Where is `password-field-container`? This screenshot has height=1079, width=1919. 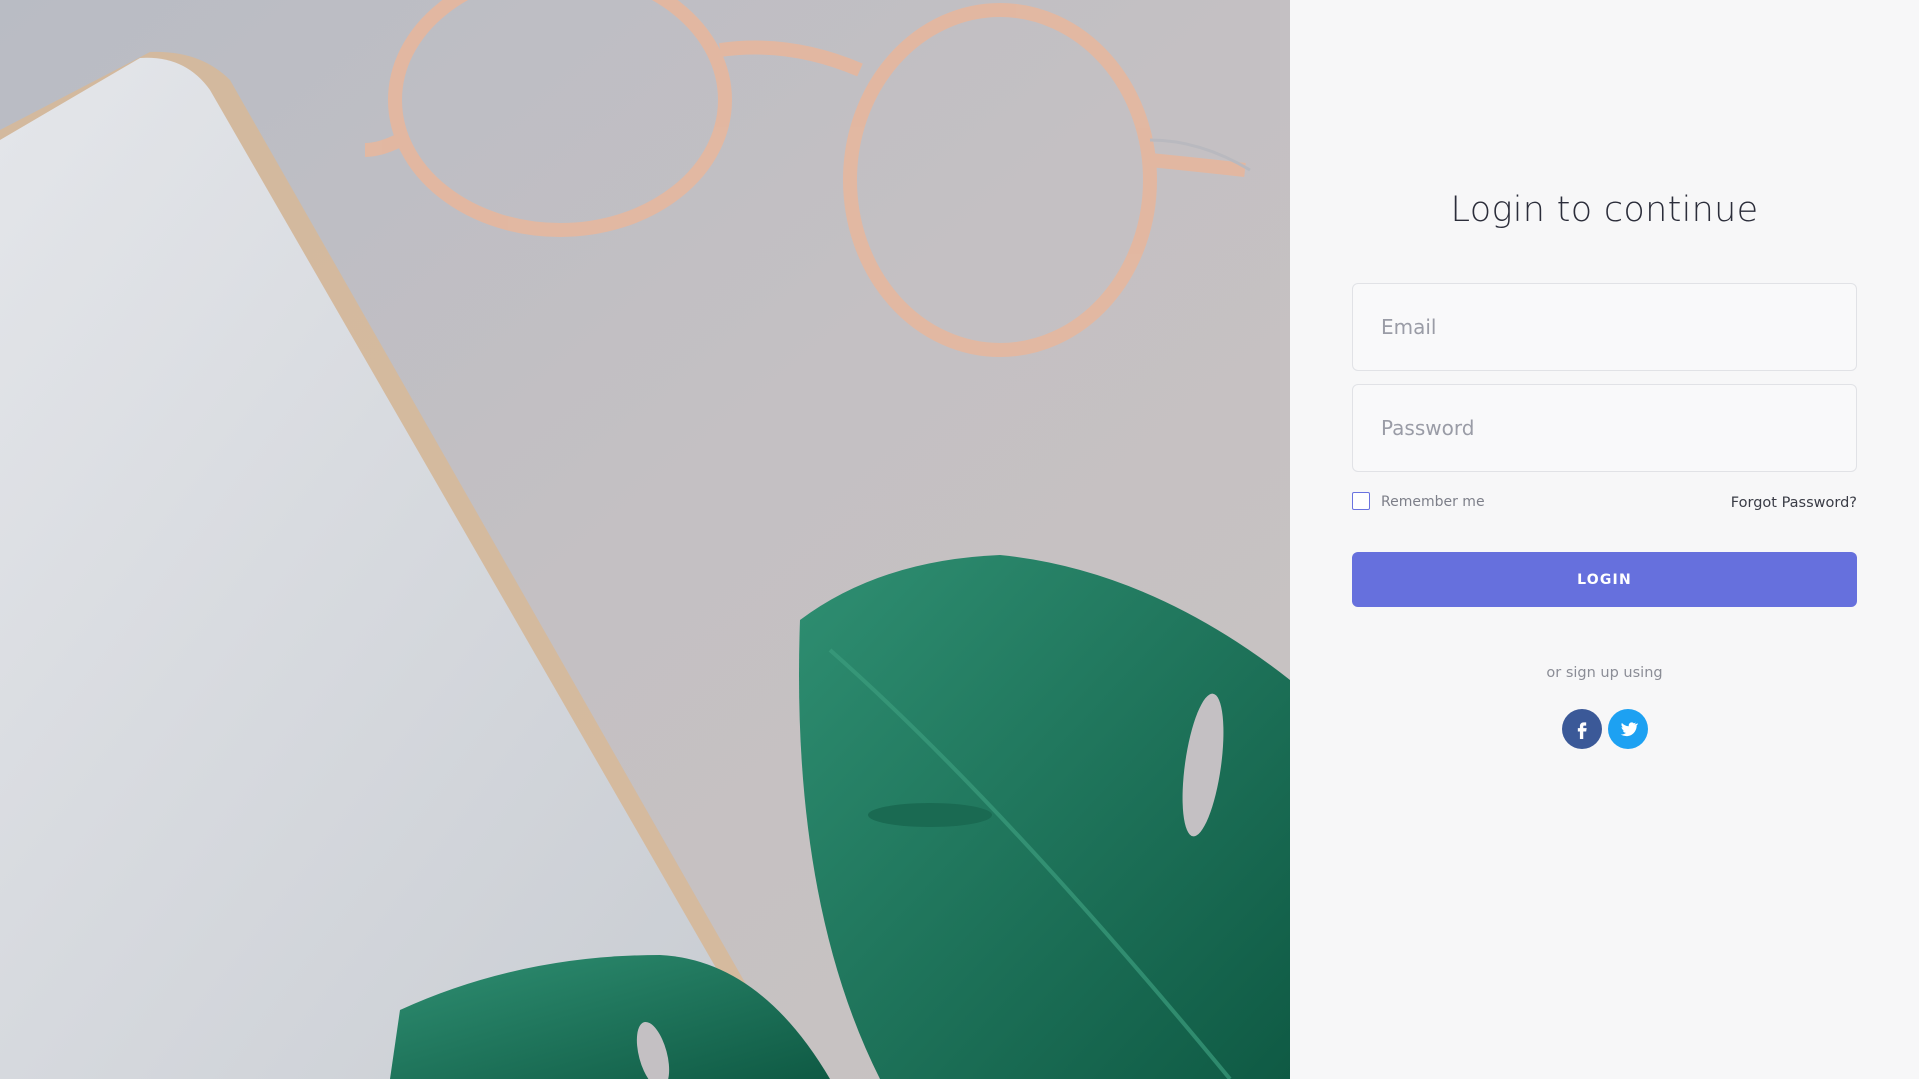 password-field-container is located at coordinates (1604, 428).